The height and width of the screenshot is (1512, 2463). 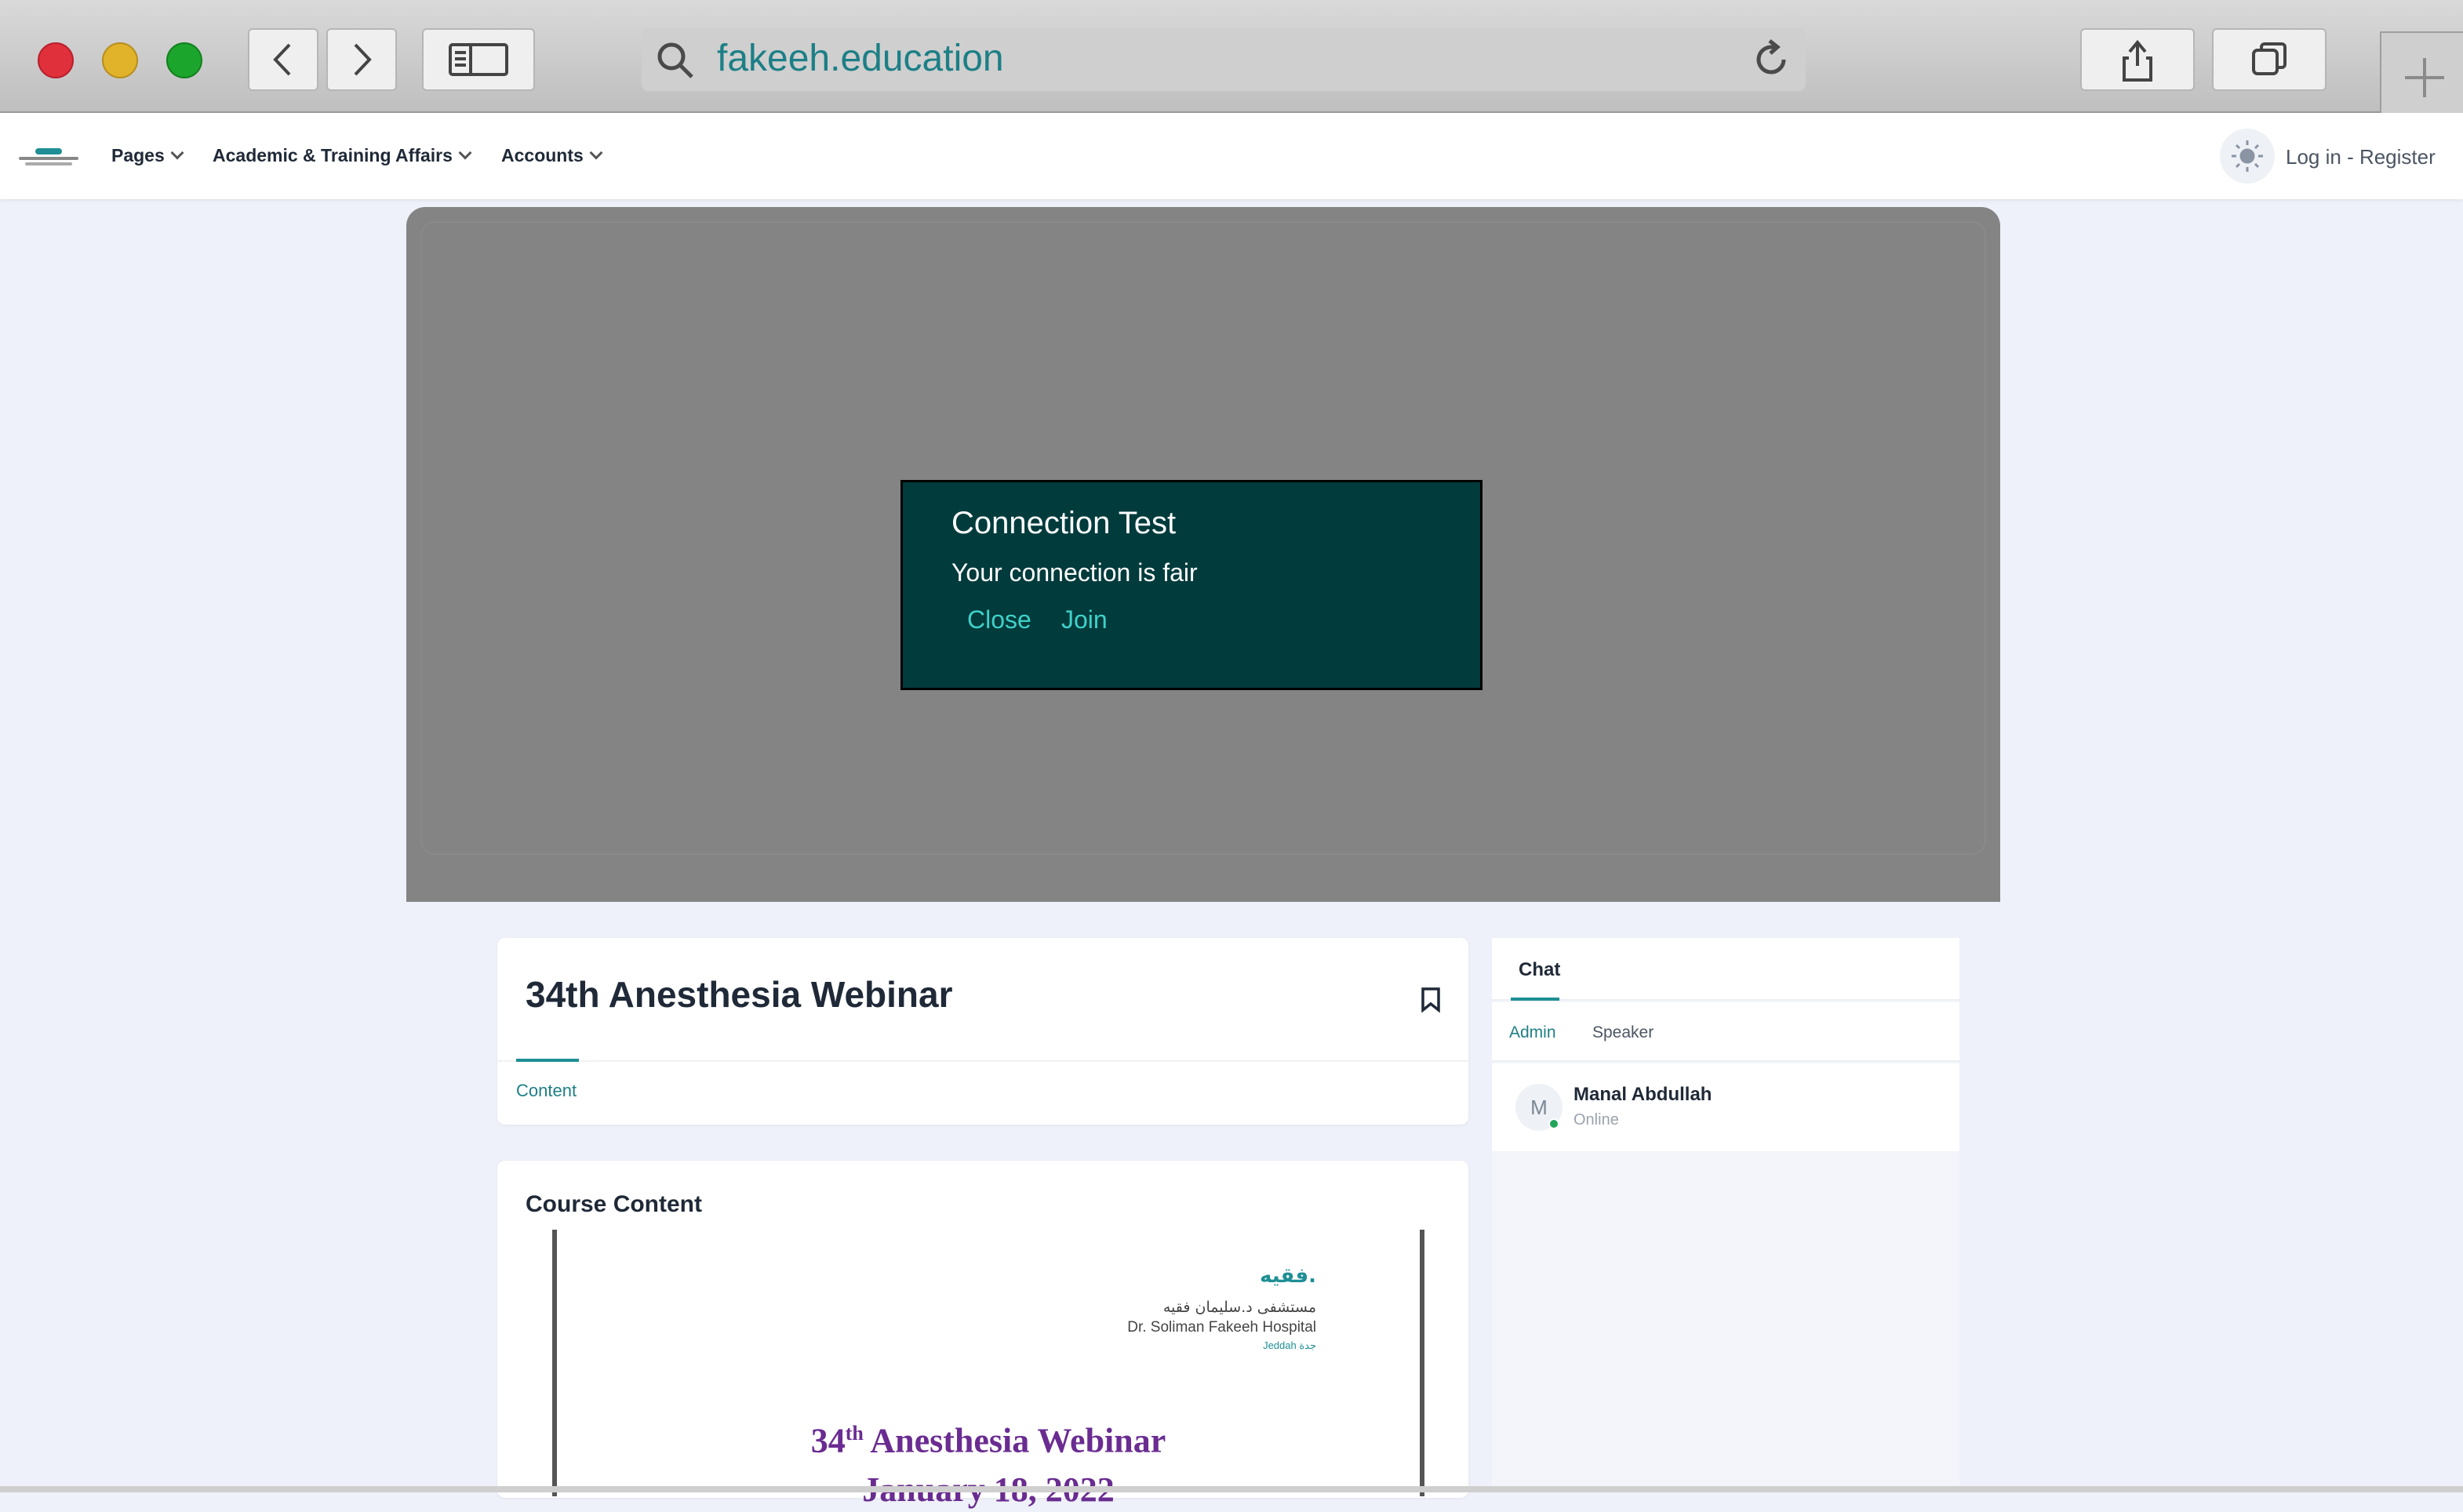 I want to click on search-icon, so click(x=675, y=60).